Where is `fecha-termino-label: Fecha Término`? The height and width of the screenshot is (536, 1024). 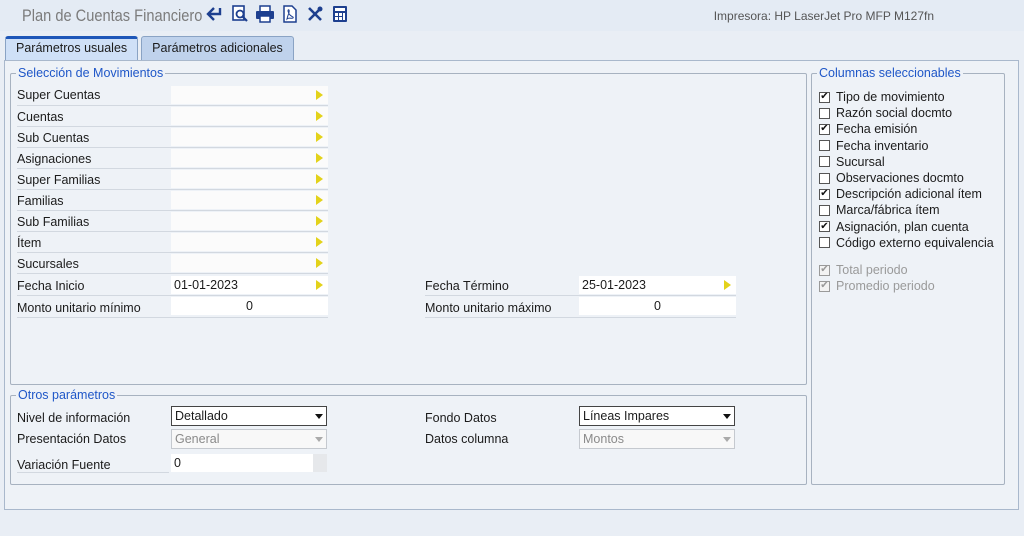
fecha-termino-label: Fecha Término is located at coordinates (467, 286).